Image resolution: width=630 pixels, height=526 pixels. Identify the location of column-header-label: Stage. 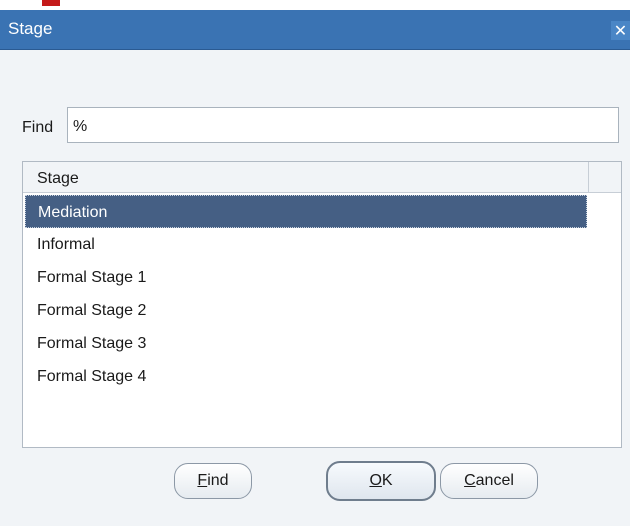
(58, 178).